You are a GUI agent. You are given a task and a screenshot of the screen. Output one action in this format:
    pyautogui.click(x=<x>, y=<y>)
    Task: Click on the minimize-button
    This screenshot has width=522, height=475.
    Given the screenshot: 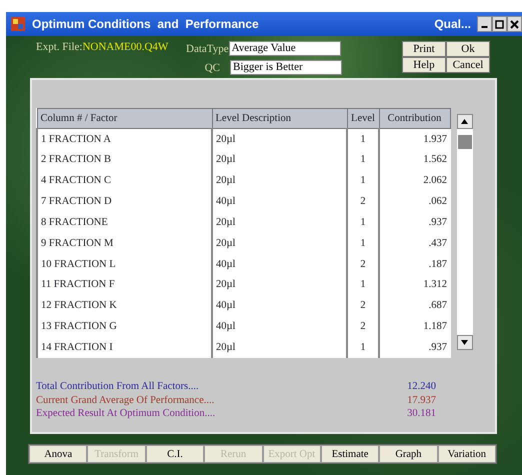 What is the action you would take?
    pyautogui.click(x=484, y=24)
    